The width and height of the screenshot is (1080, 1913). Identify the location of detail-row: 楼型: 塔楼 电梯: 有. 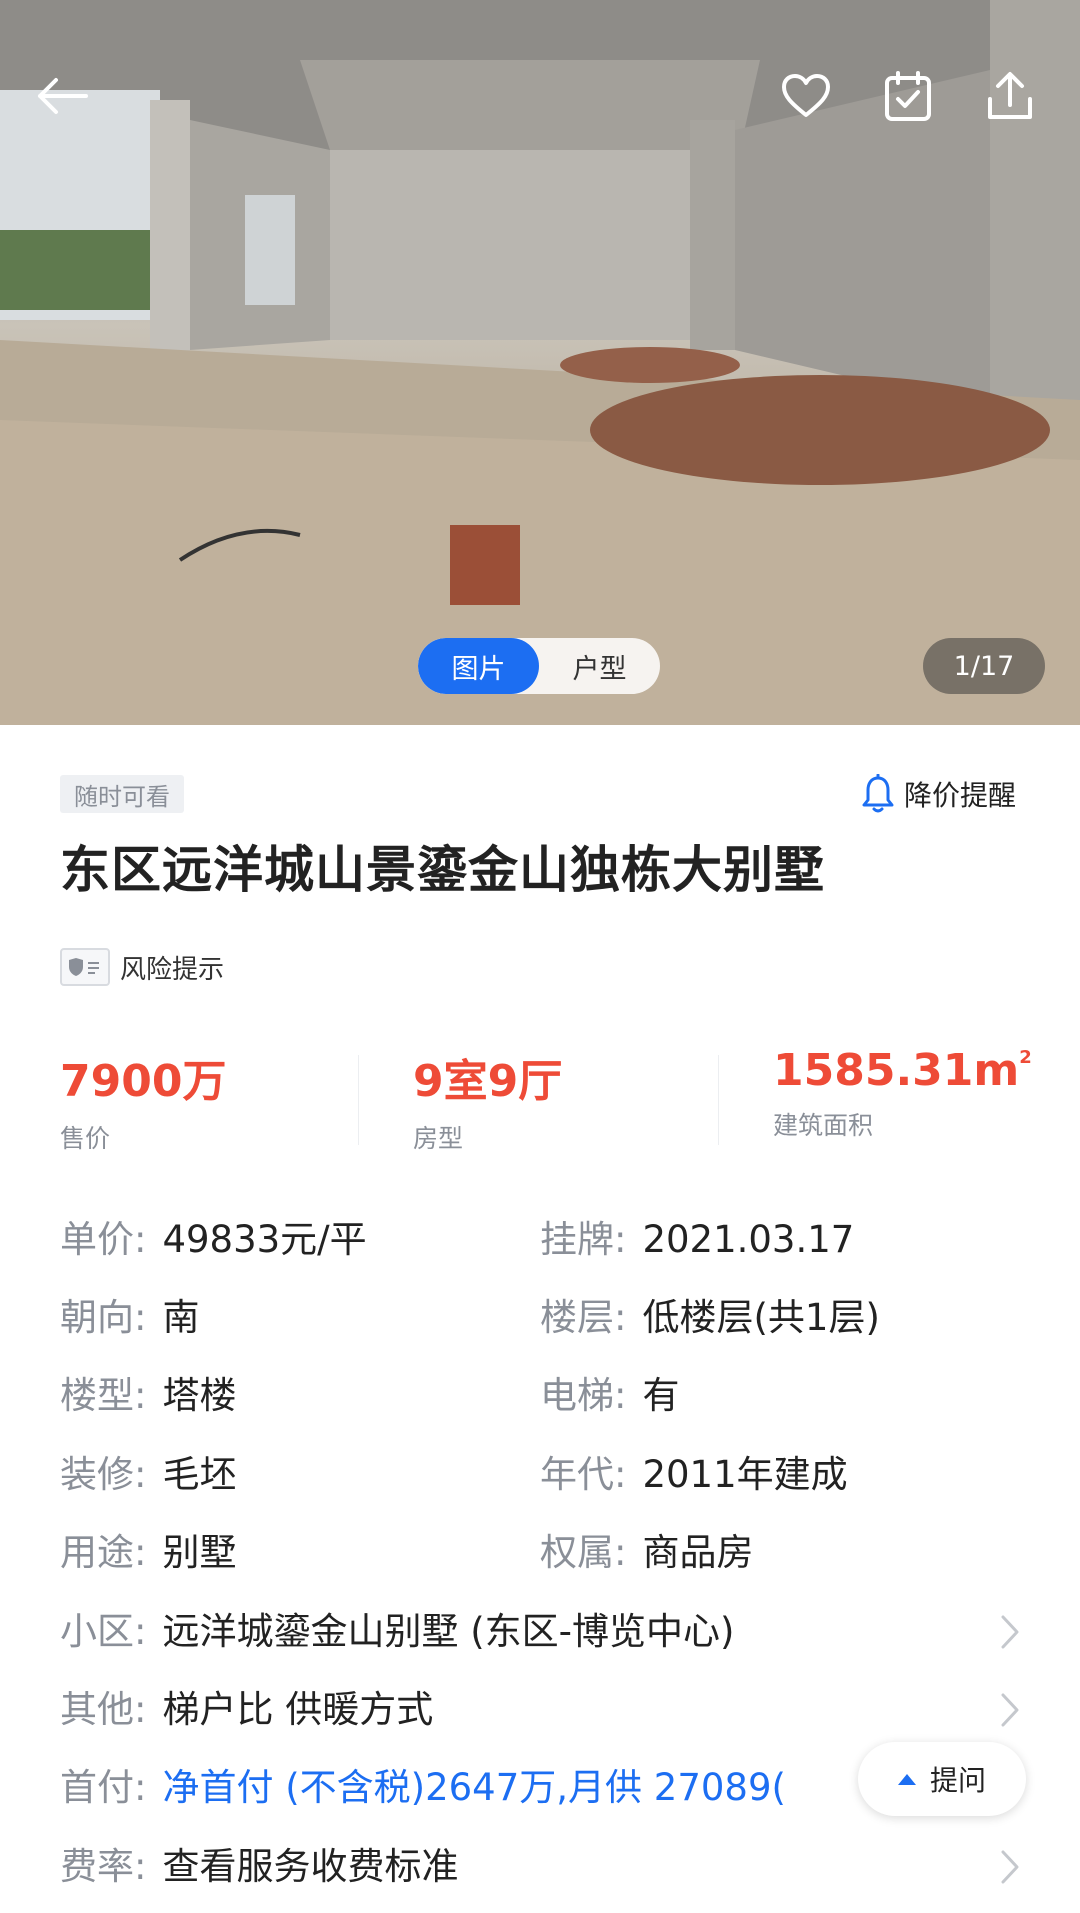
(370, 1395).